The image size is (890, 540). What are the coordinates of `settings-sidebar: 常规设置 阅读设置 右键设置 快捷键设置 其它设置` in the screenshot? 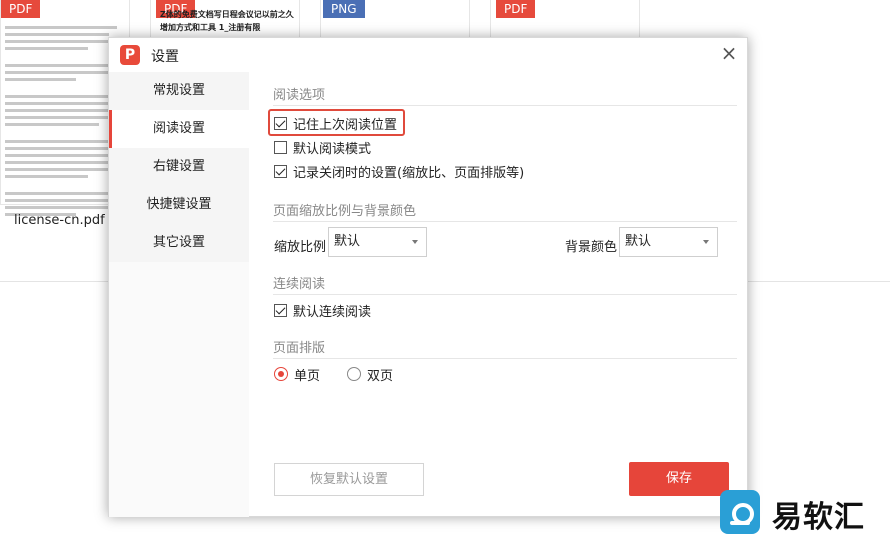 It's located at (179, 294).